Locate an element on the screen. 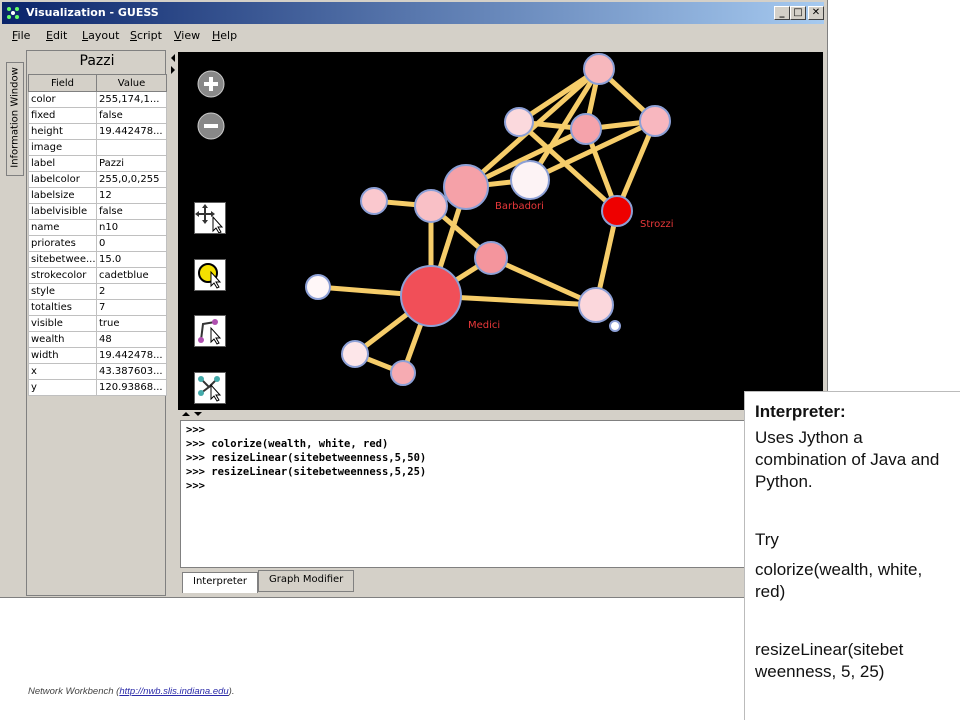  value-cell: 0 is located at coordinates (131, 243).